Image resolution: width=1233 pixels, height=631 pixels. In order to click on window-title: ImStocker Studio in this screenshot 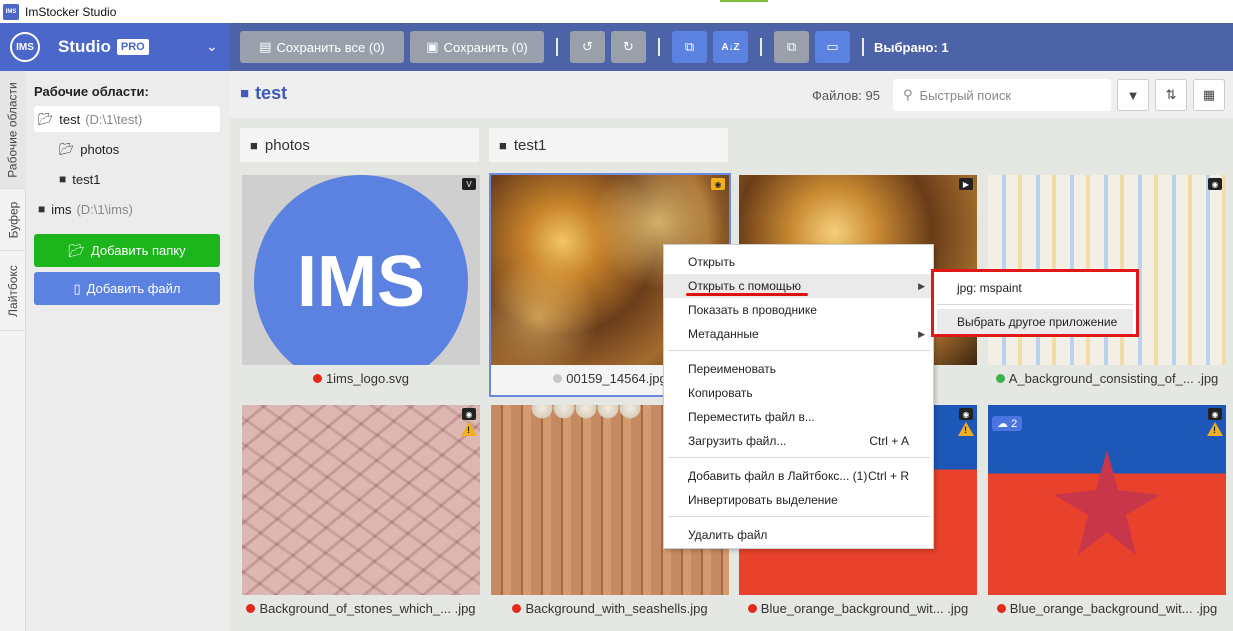, I will do `click(71, 11)`.